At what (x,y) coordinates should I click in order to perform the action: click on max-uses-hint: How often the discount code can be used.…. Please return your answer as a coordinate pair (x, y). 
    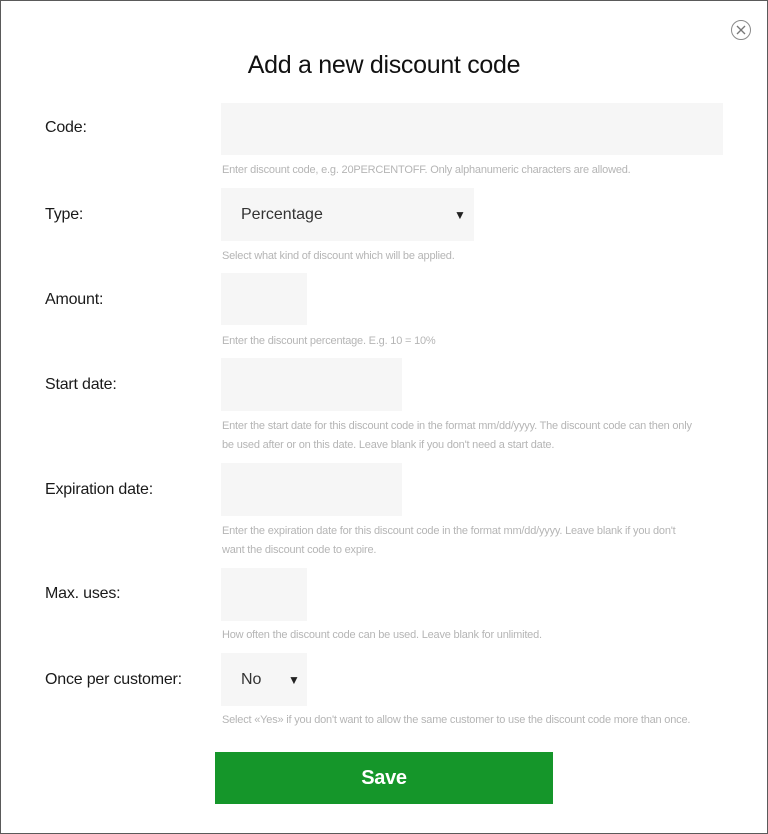
    Looking at the image, I should click on (382, 635).